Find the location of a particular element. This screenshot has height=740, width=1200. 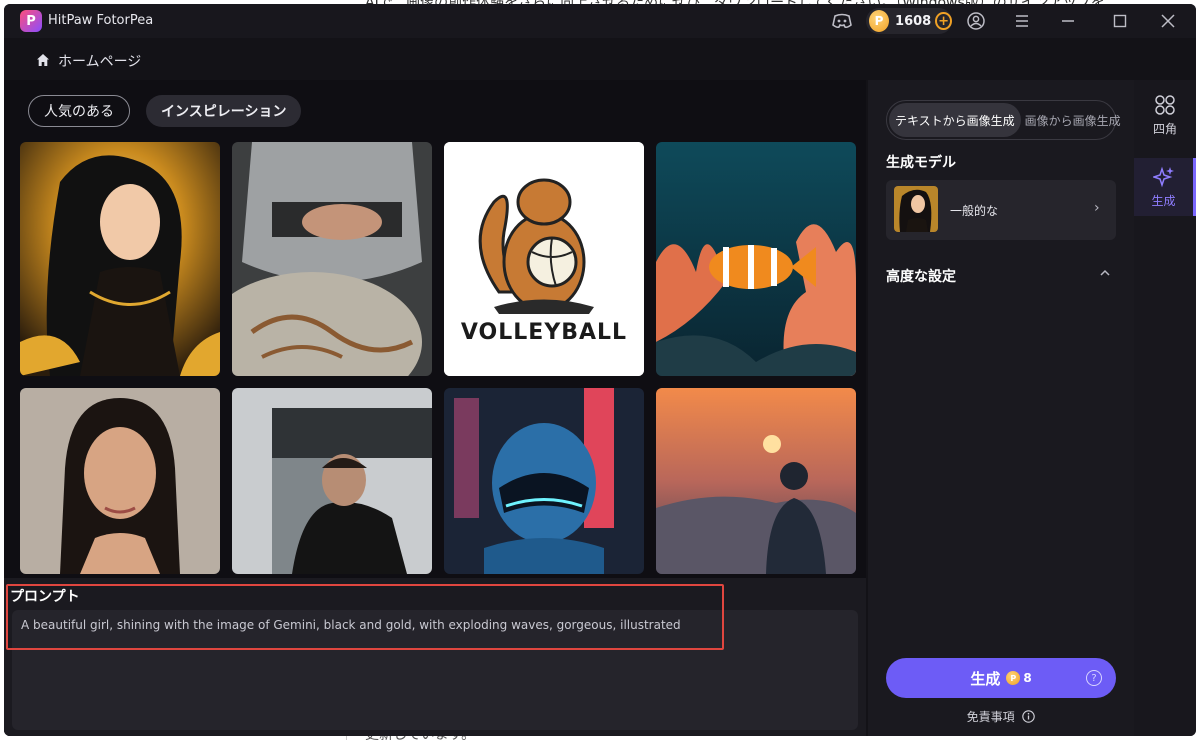

sidebar-item-generate: 生成 is located at coordinates (1165, 187).